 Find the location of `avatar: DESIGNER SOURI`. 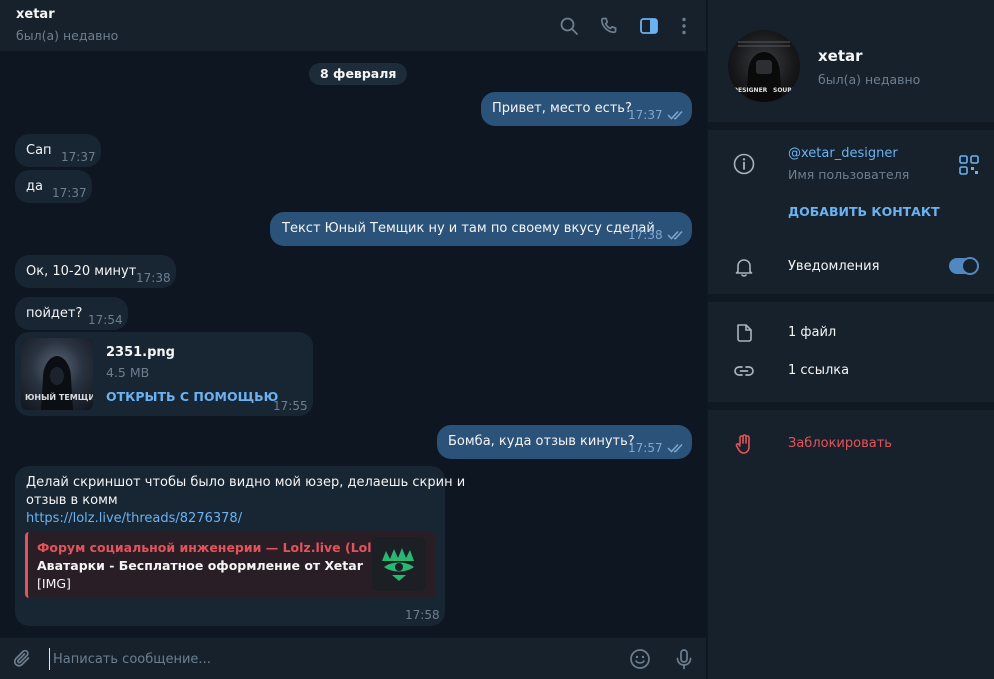

avatar: DESIGNER SOURI is located at coordinates (764, 66).